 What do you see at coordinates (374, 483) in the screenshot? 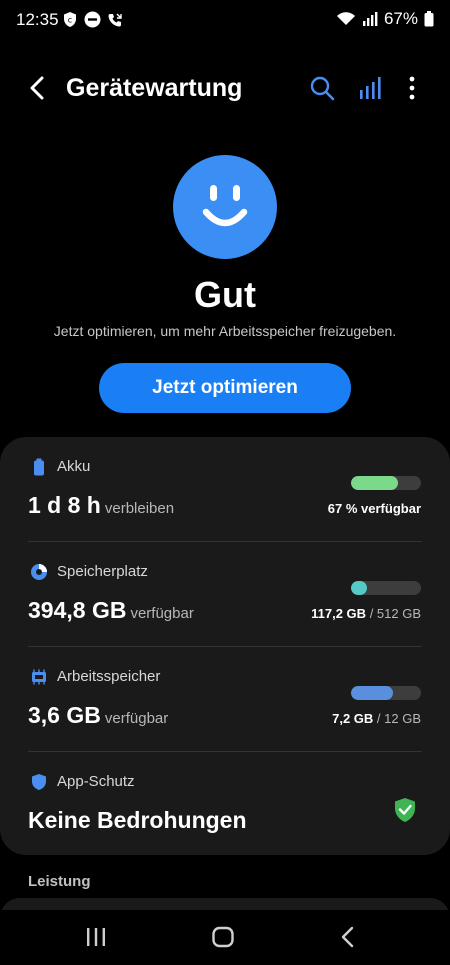
I see `battery-progress-fill` at bounding box center [374, 483].